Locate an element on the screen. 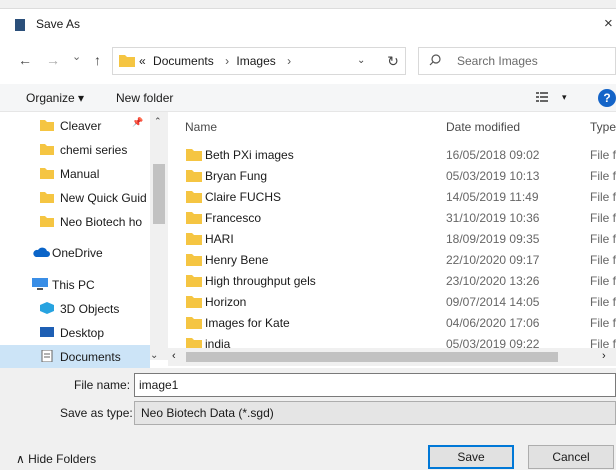 Image resolution: width=616 pixels, height=470 pixels. pin-icon: 📌 is located at coordinates (137, 122).